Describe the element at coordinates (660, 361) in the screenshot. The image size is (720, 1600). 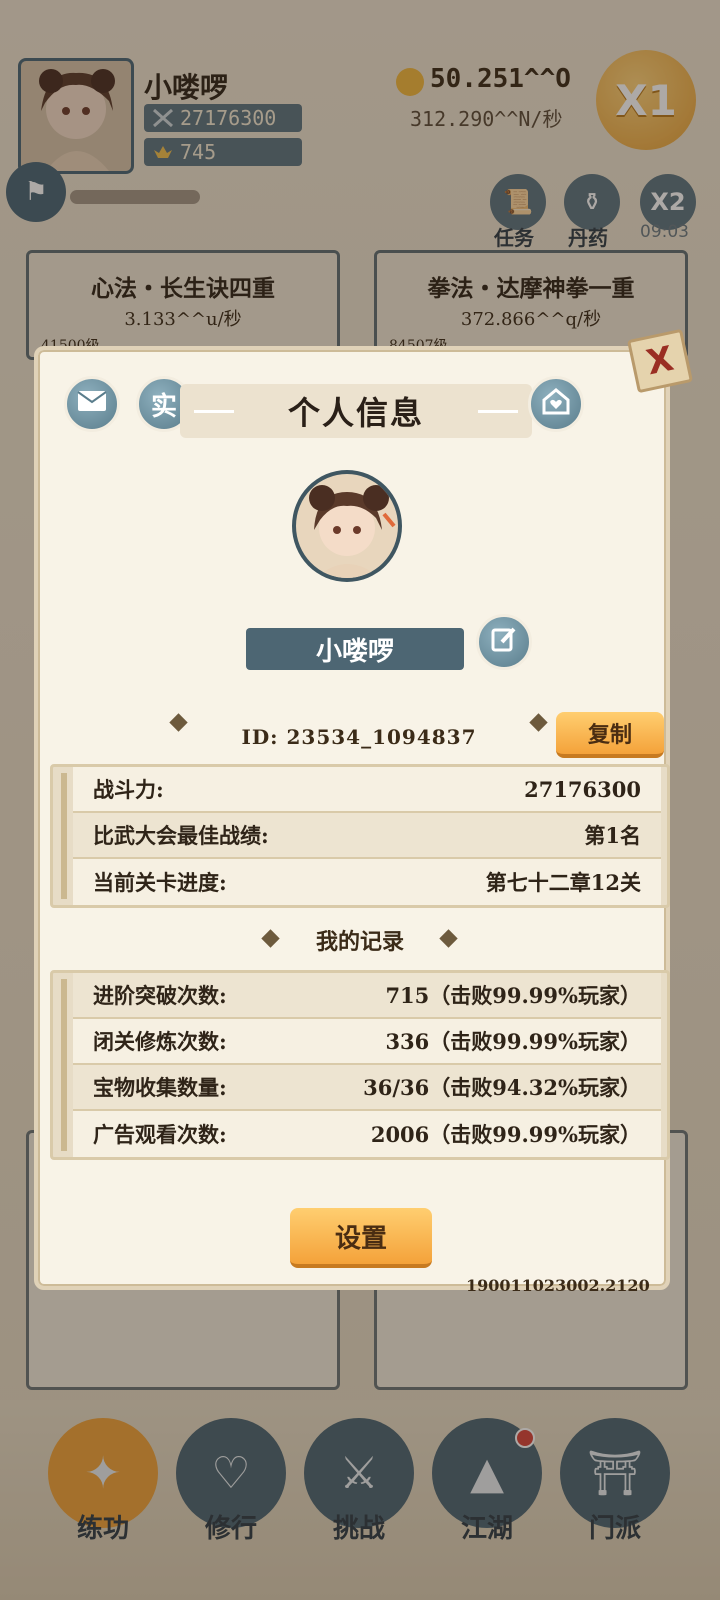
I see `close-button: X` at that location.